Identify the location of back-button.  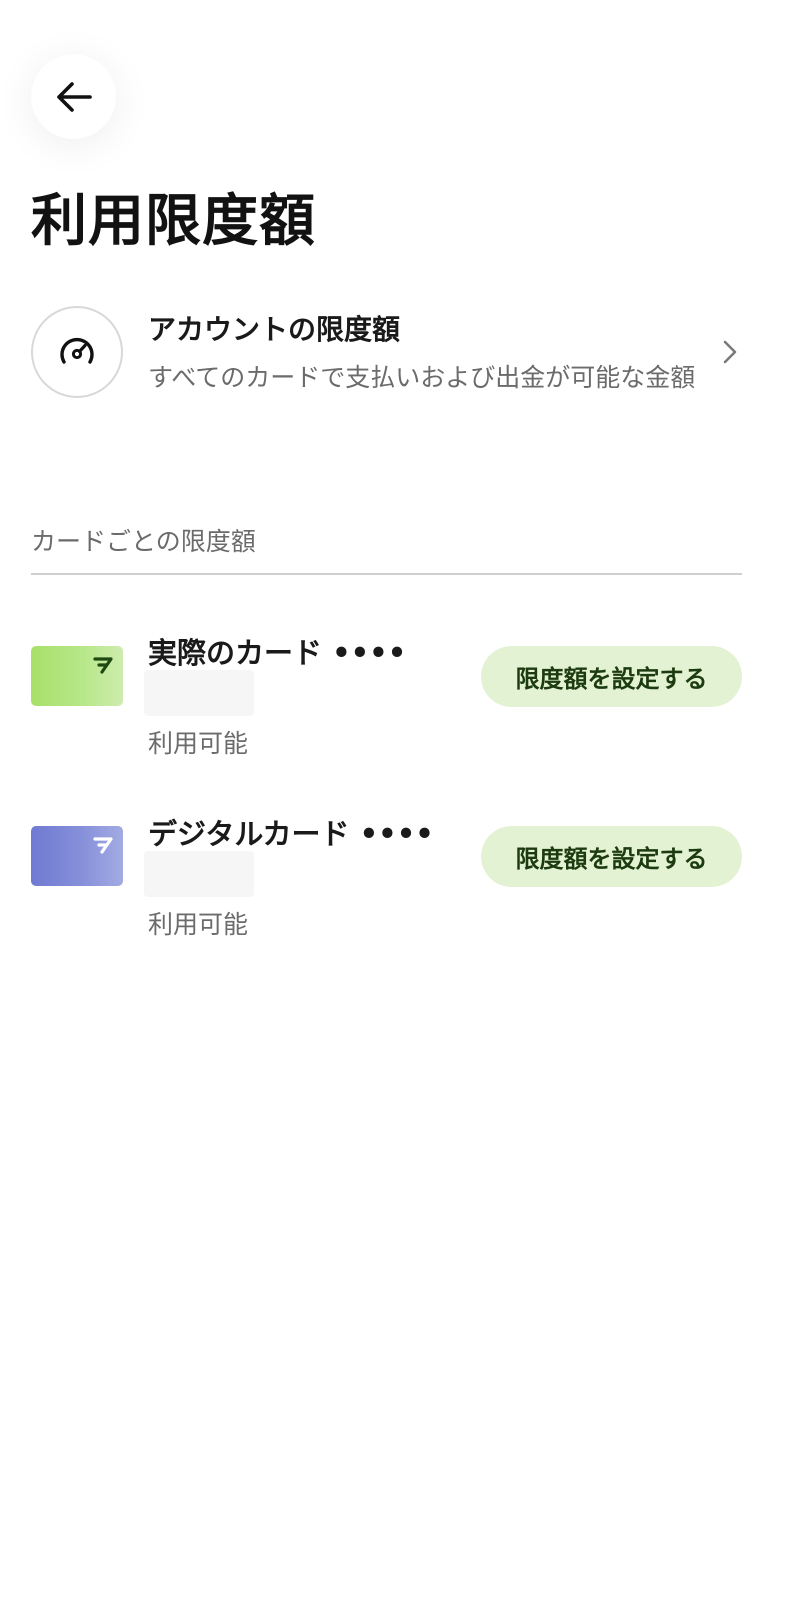
(73, 96).